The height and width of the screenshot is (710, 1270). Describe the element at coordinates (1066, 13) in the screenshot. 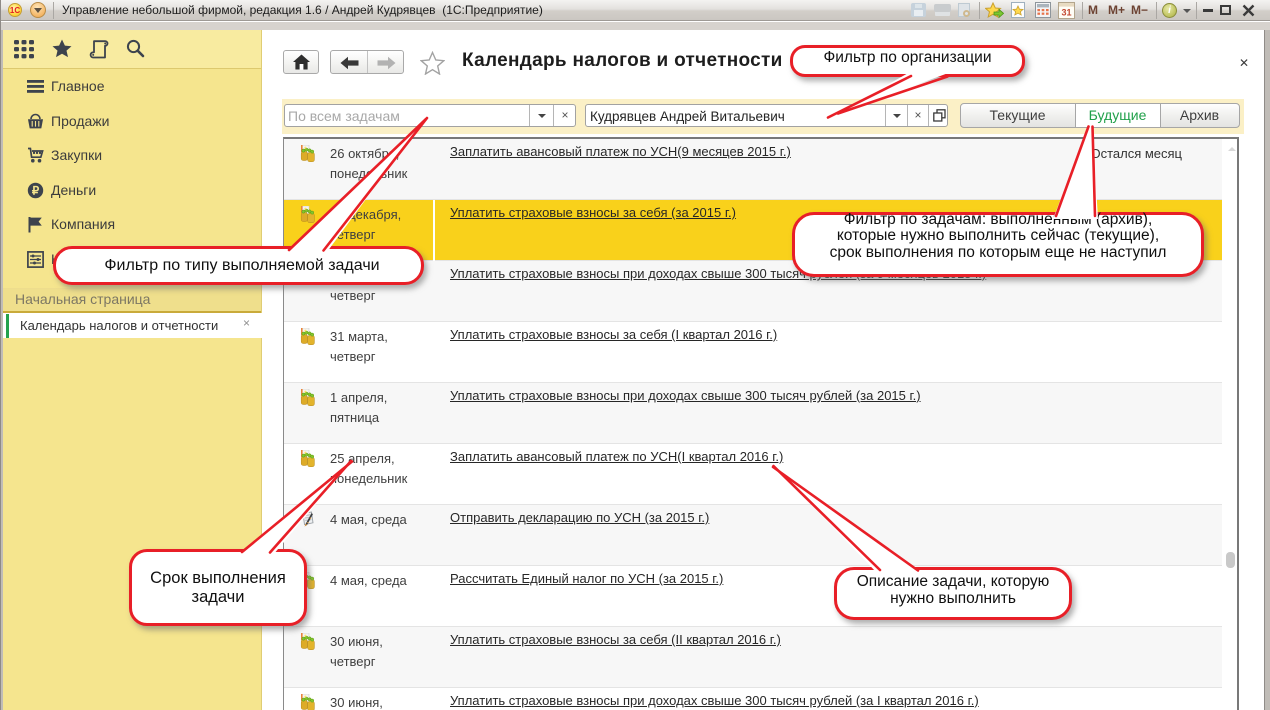

I see `svg-text: 31` at that location.